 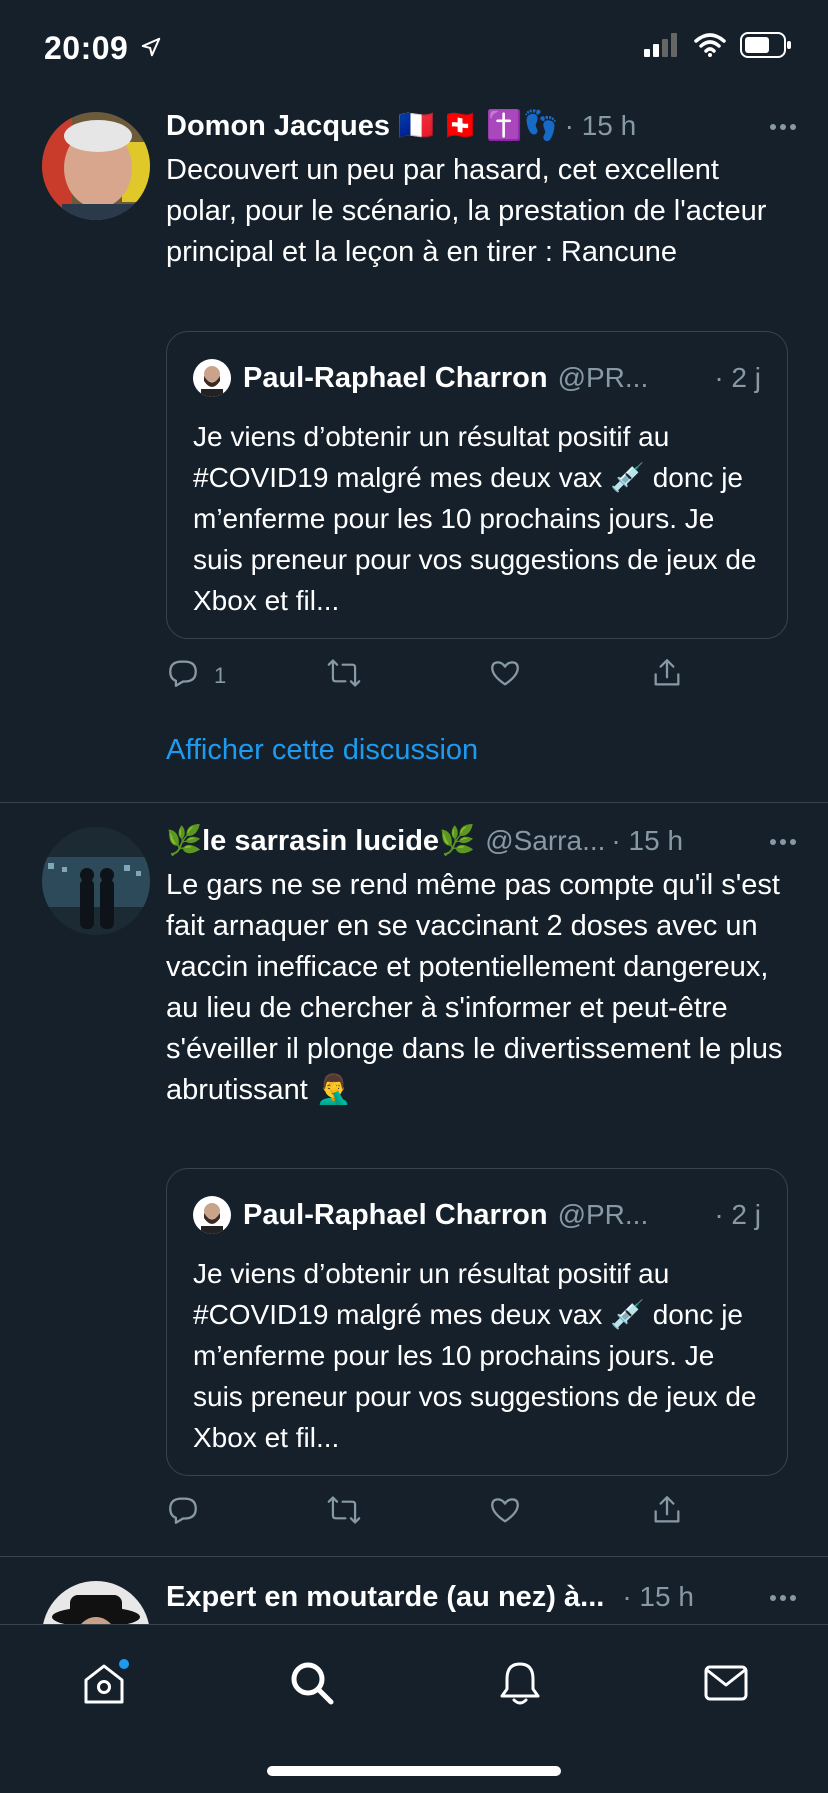 What do you see at coordinates (414, 50) in the screenshot?
I see `status-bar: 20:09` at bounding box center [414, 50].